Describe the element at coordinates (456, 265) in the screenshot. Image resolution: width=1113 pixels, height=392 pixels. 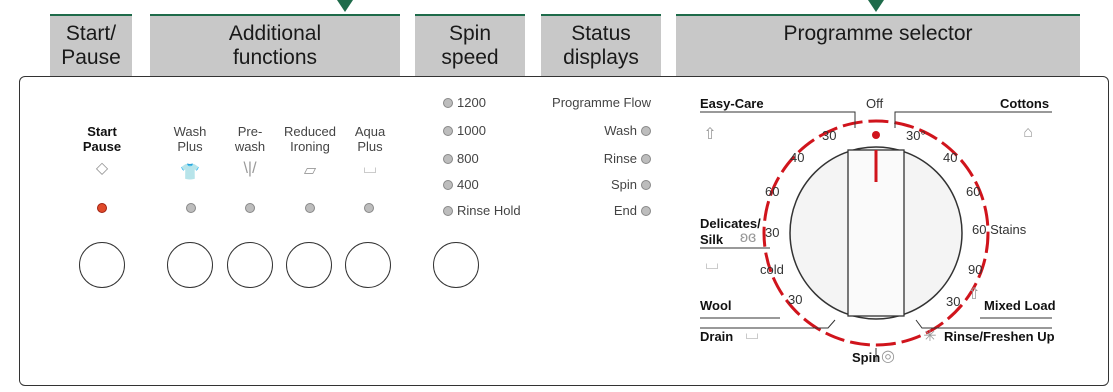
I see `spin-speed-button` at that location.